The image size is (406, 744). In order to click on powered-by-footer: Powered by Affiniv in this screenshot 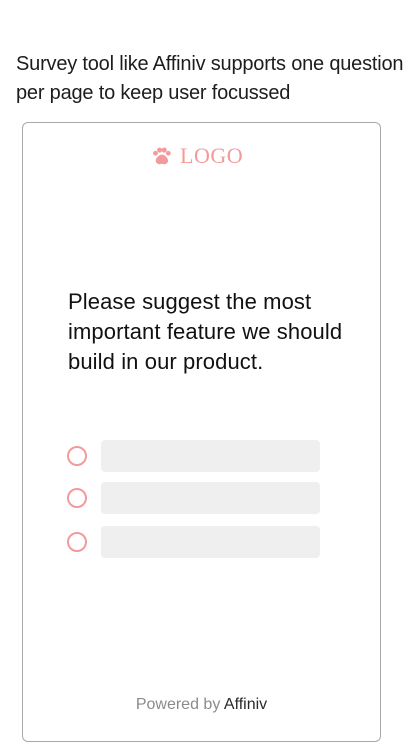, I will do `click(201, 705)`.